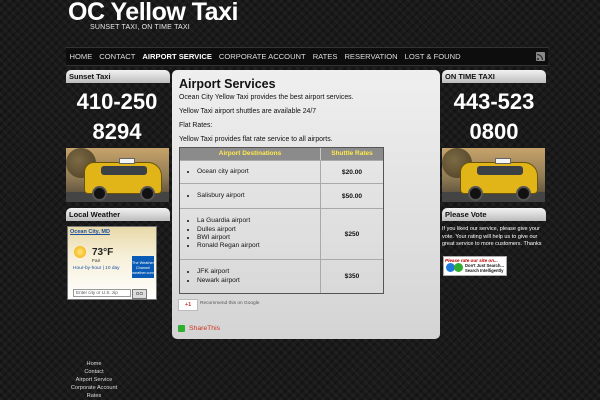 This screenshot has height=400, width=600. I want to click on table-header-rates: Shuttle Rates, so click(352, 154).